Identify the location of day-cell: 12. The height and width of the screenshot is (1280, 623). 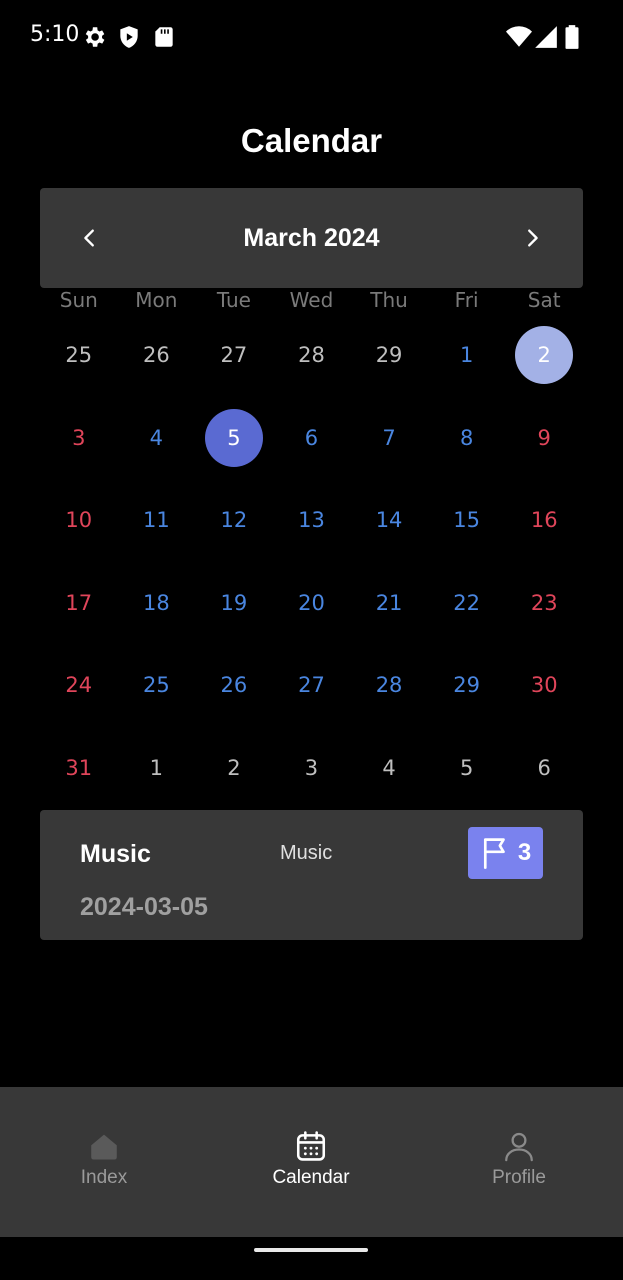
(234, 520).